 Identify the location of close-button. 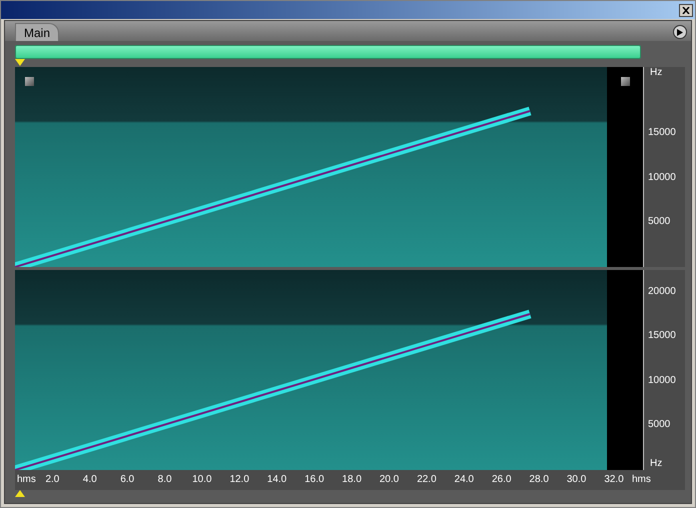
(686, 10).